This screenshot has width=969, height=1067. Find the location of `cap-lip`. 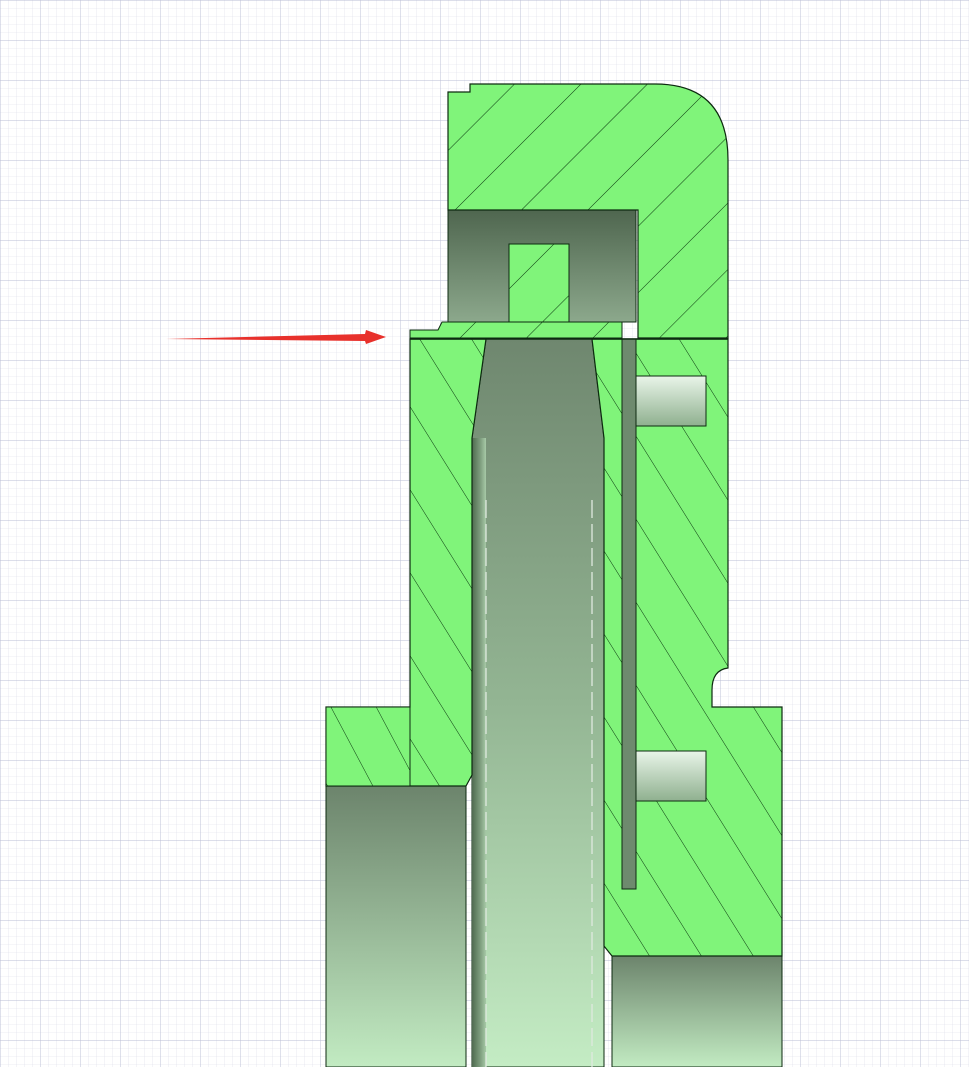

cap-lip is located at coordinates (516, 330).